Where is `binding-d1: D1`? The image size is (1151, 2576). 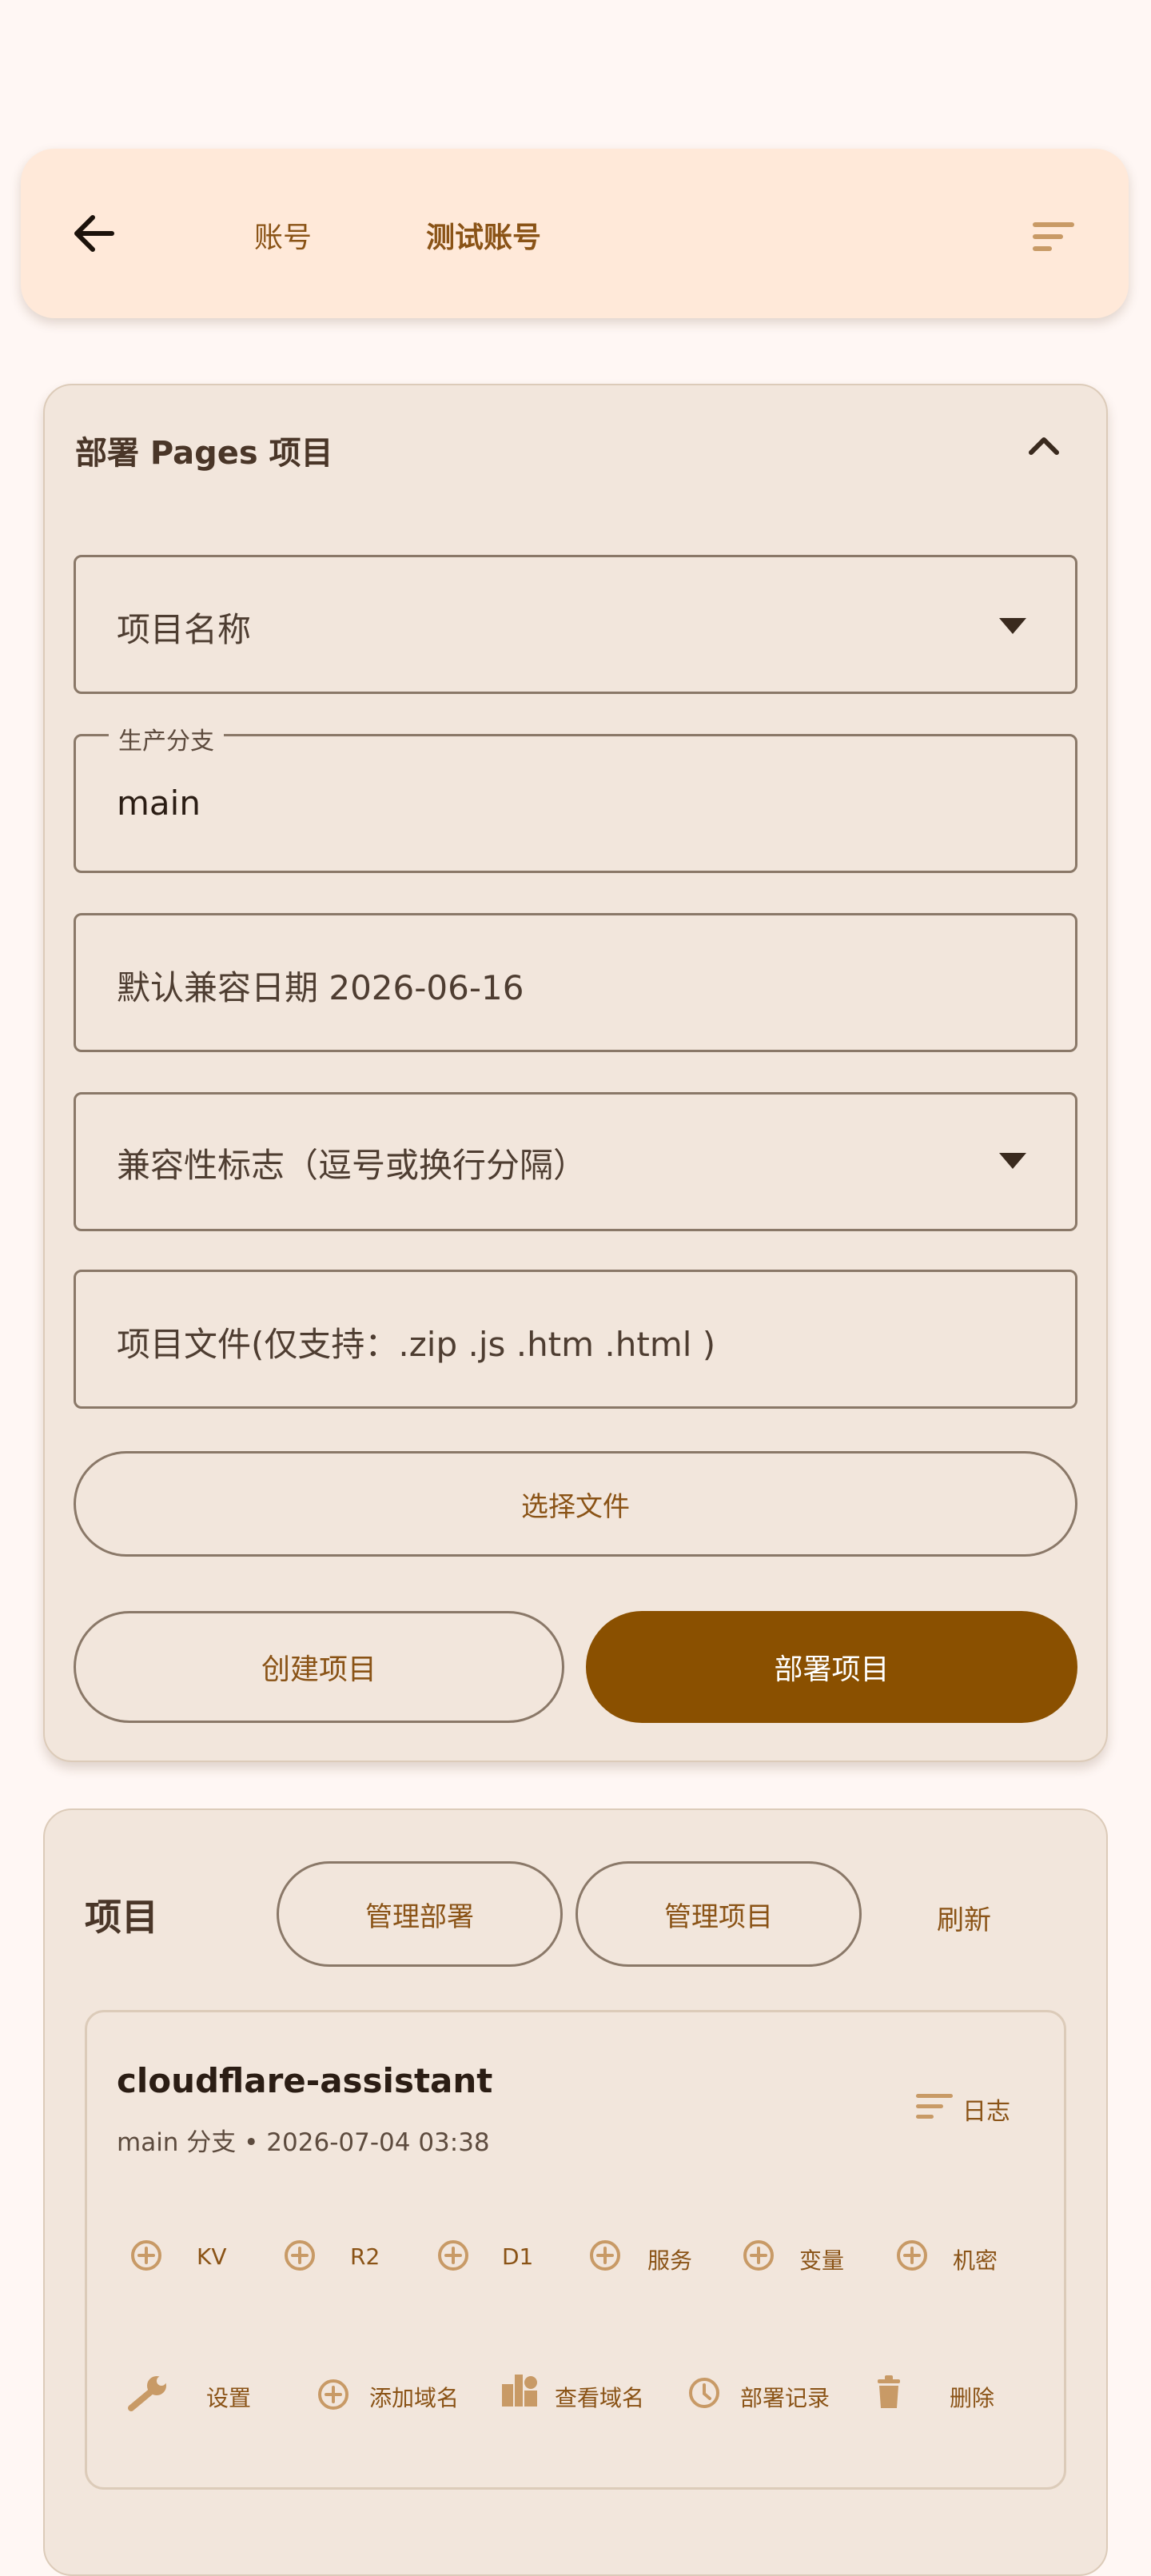
binding-d1: D1 is located at coordinates (518, 2256).